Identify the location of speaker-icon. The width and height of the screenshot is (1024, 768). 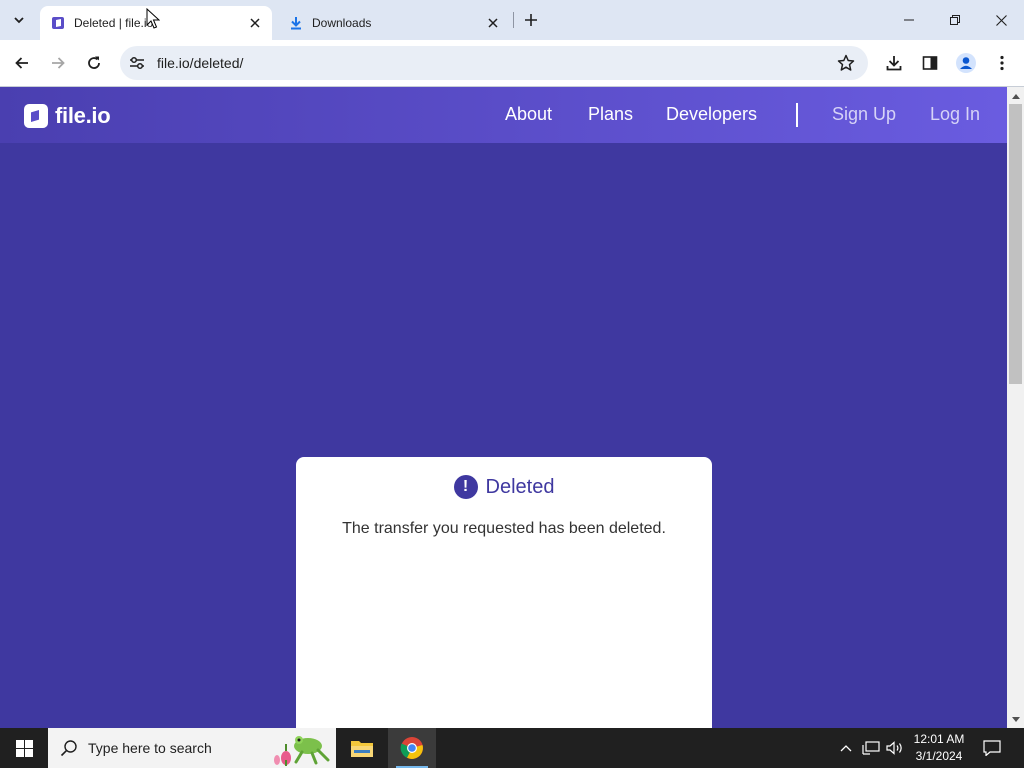
(894, 748).